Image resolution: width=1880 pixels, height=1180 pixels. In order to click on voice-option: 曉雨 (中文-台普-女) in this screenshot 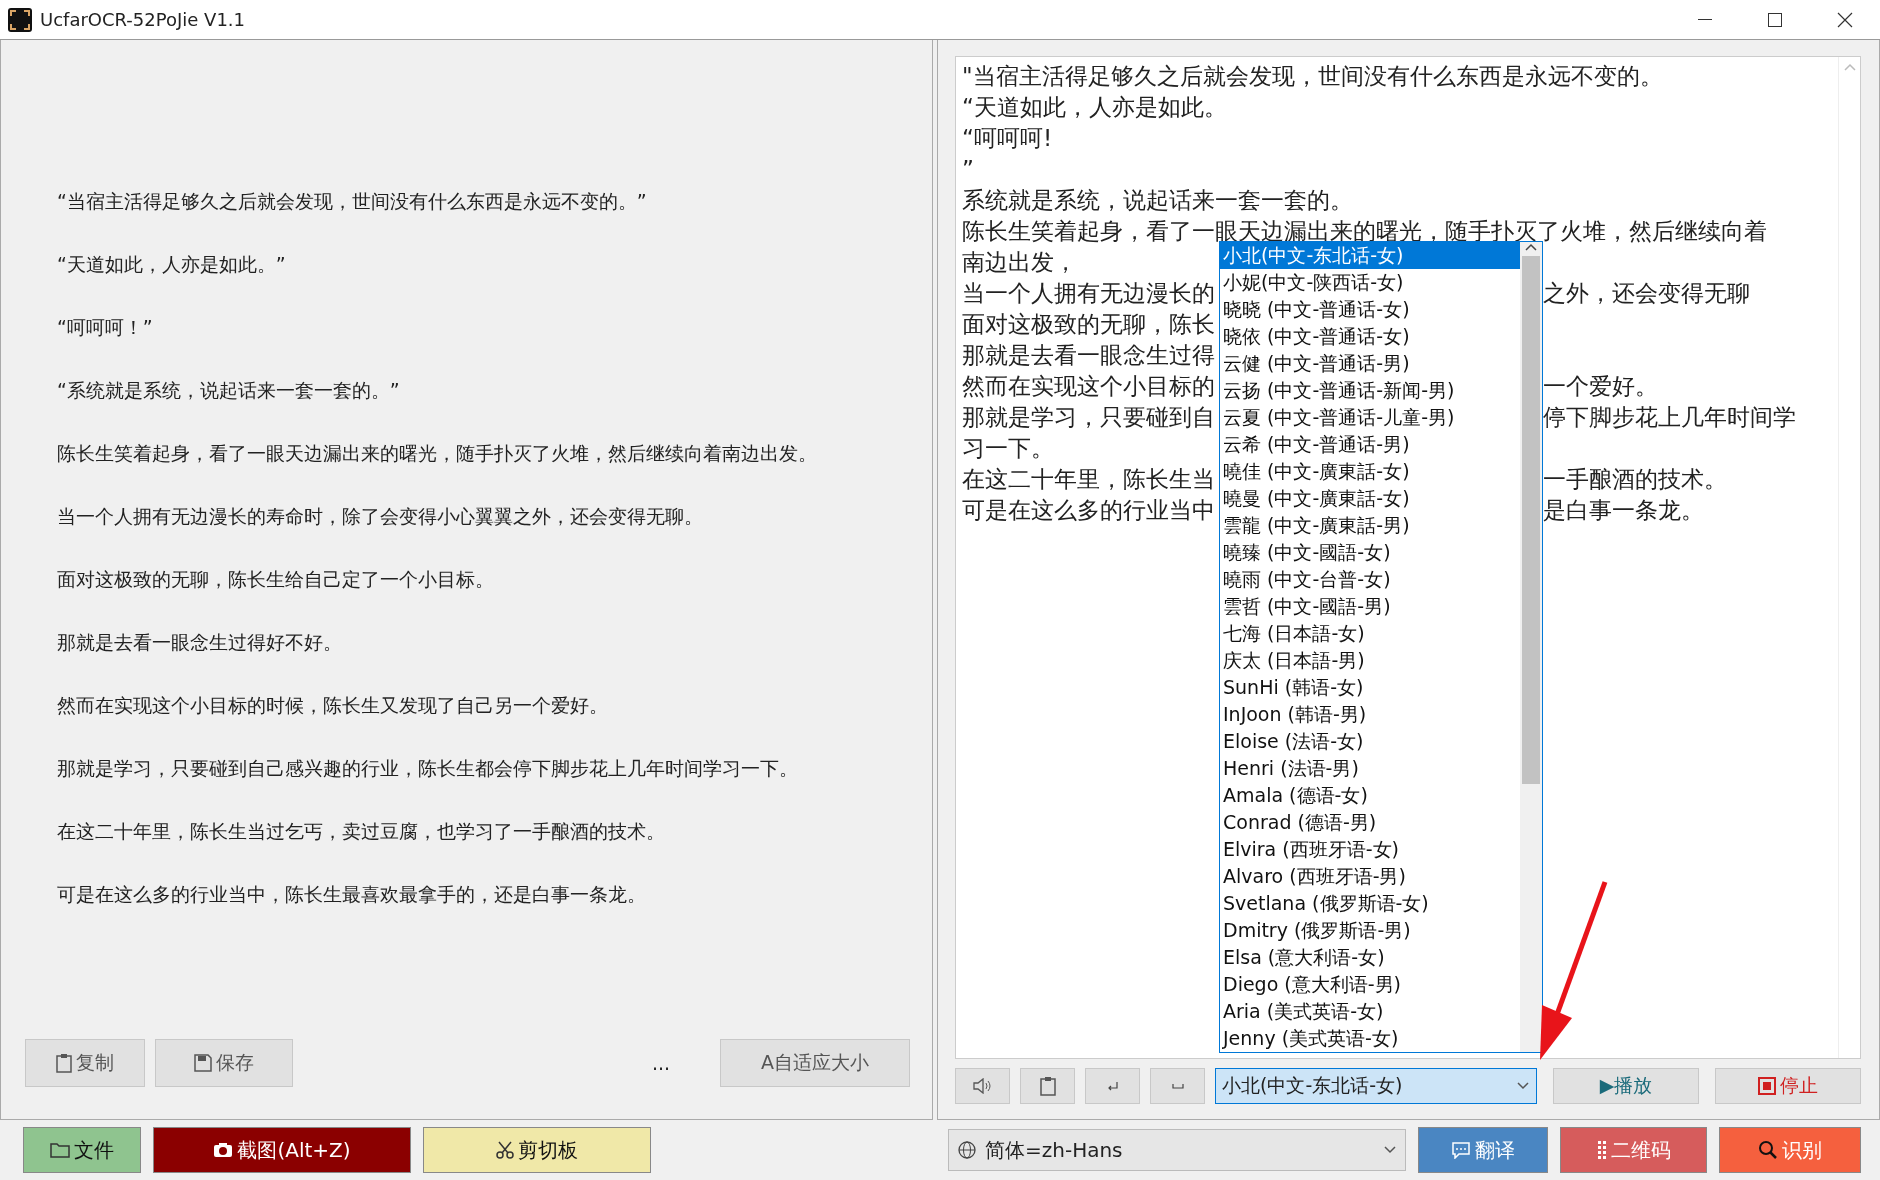, I will do `click(1370, 579)`.